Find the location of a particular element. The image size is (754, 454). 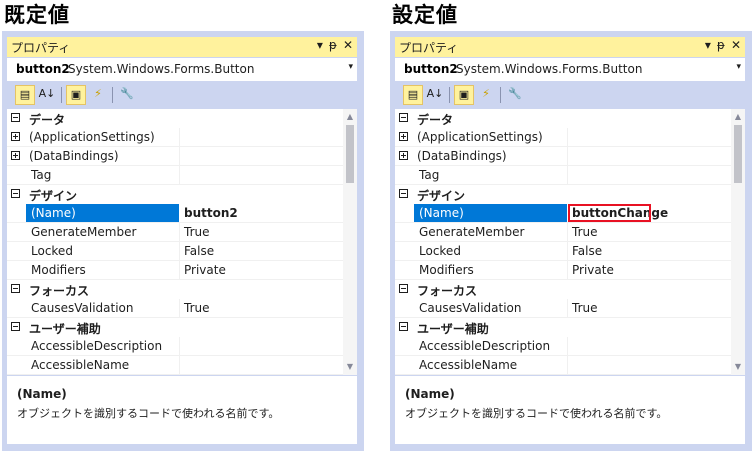

property-label: Tag is located at coordinates (429, 175).